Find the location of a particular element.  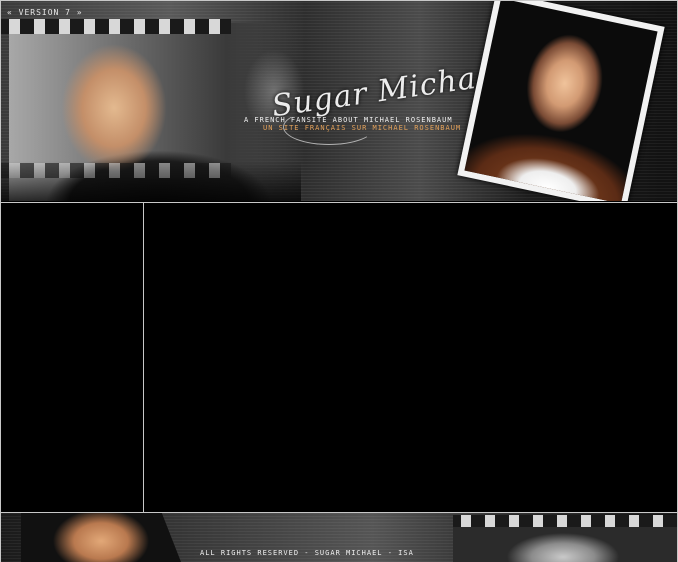

polaroid-portrait is located at coordinates (561, 101).